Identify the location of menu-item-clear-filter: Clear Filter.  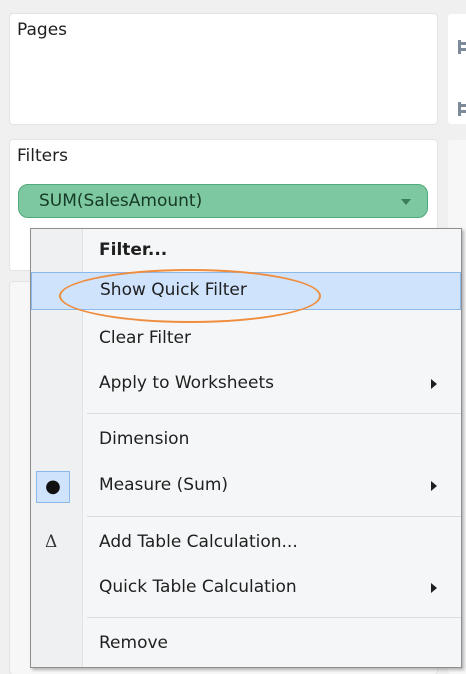
(246, 340).